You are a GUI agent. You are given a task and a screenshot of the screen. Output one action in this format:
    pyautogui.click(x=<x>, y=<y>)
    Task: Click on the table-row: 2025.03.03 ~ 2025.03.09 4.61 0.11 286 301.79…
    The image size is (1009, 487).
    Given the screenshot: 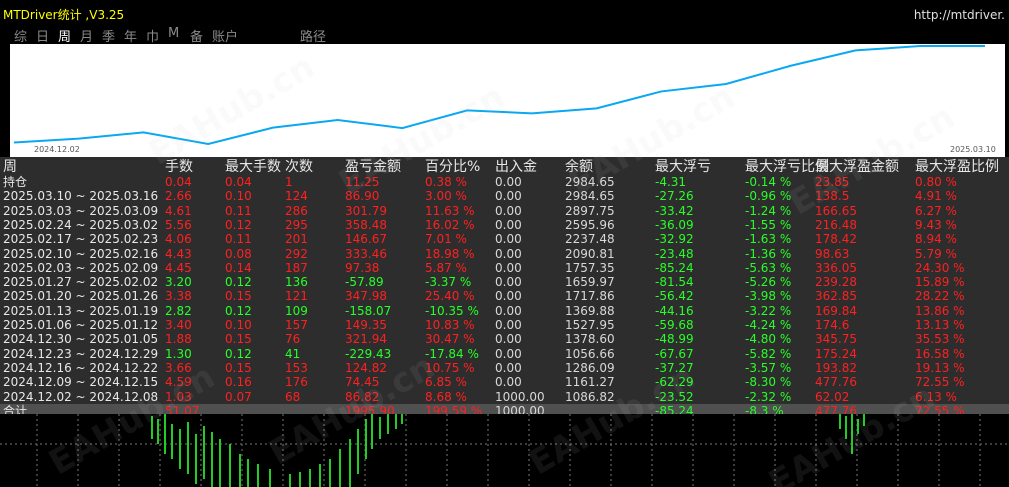 What is the action you would take?
    pyautogui.click(x=504, y=211)
    